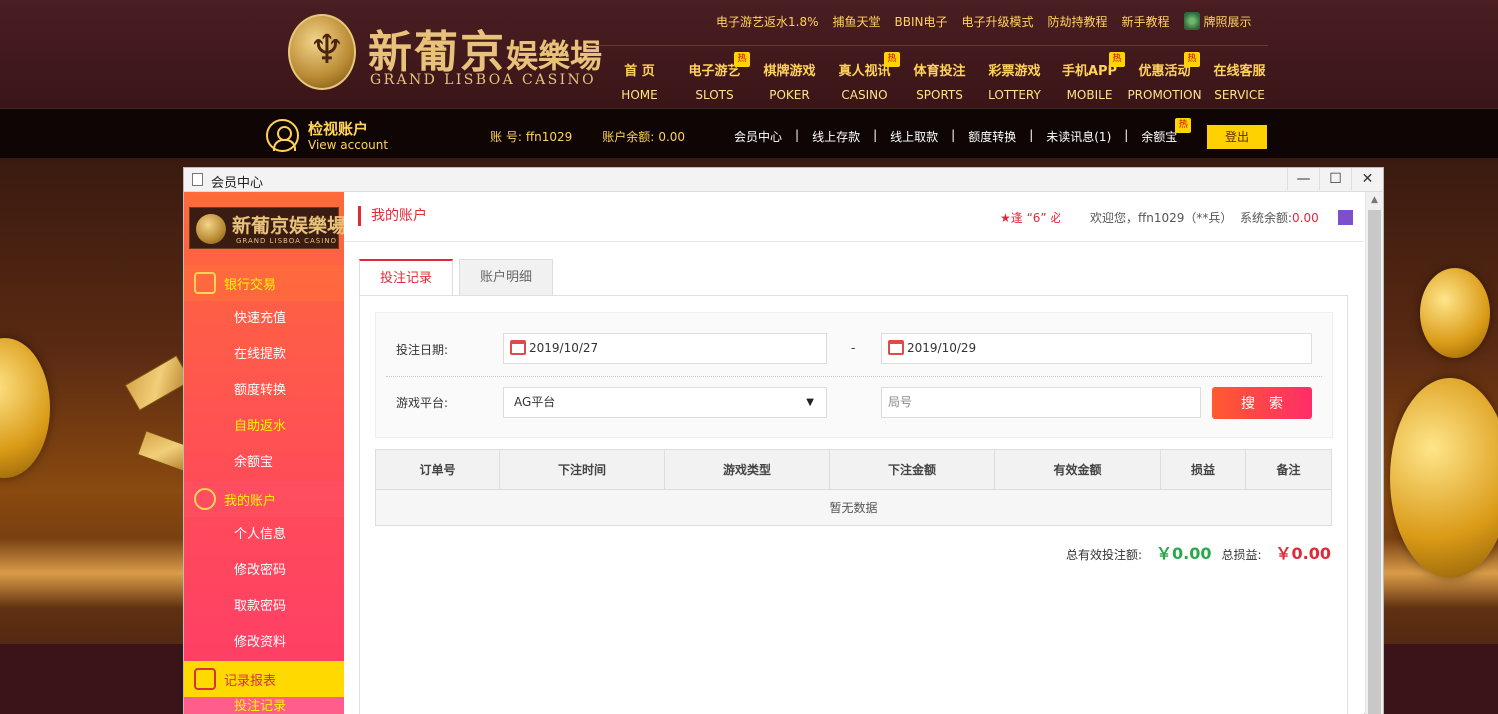  What do you see at coordinates (939, 95) in the screenshot?
I see `nav-label-en: SPORTS` at bounding box center [939, 95].